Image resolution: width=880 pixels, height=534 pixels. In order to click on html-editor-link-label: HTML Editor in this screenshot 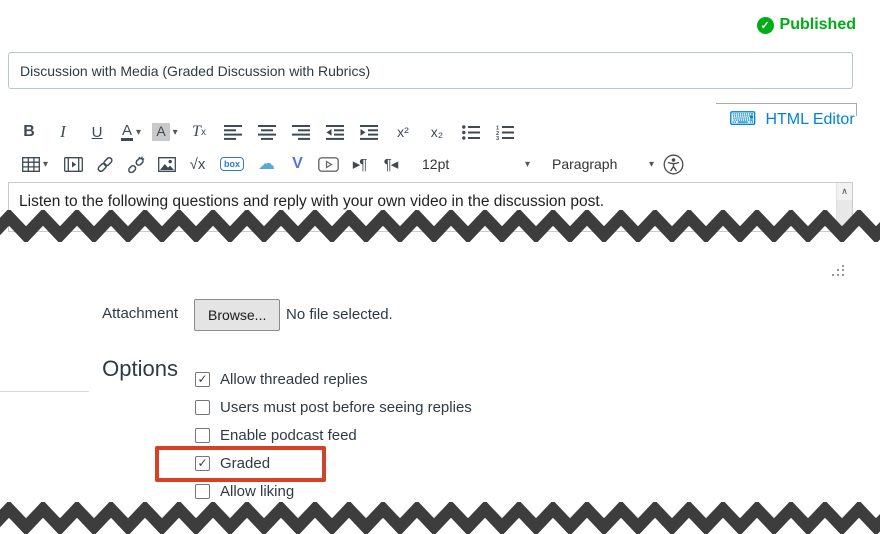, I will do `click(810, 119)`.